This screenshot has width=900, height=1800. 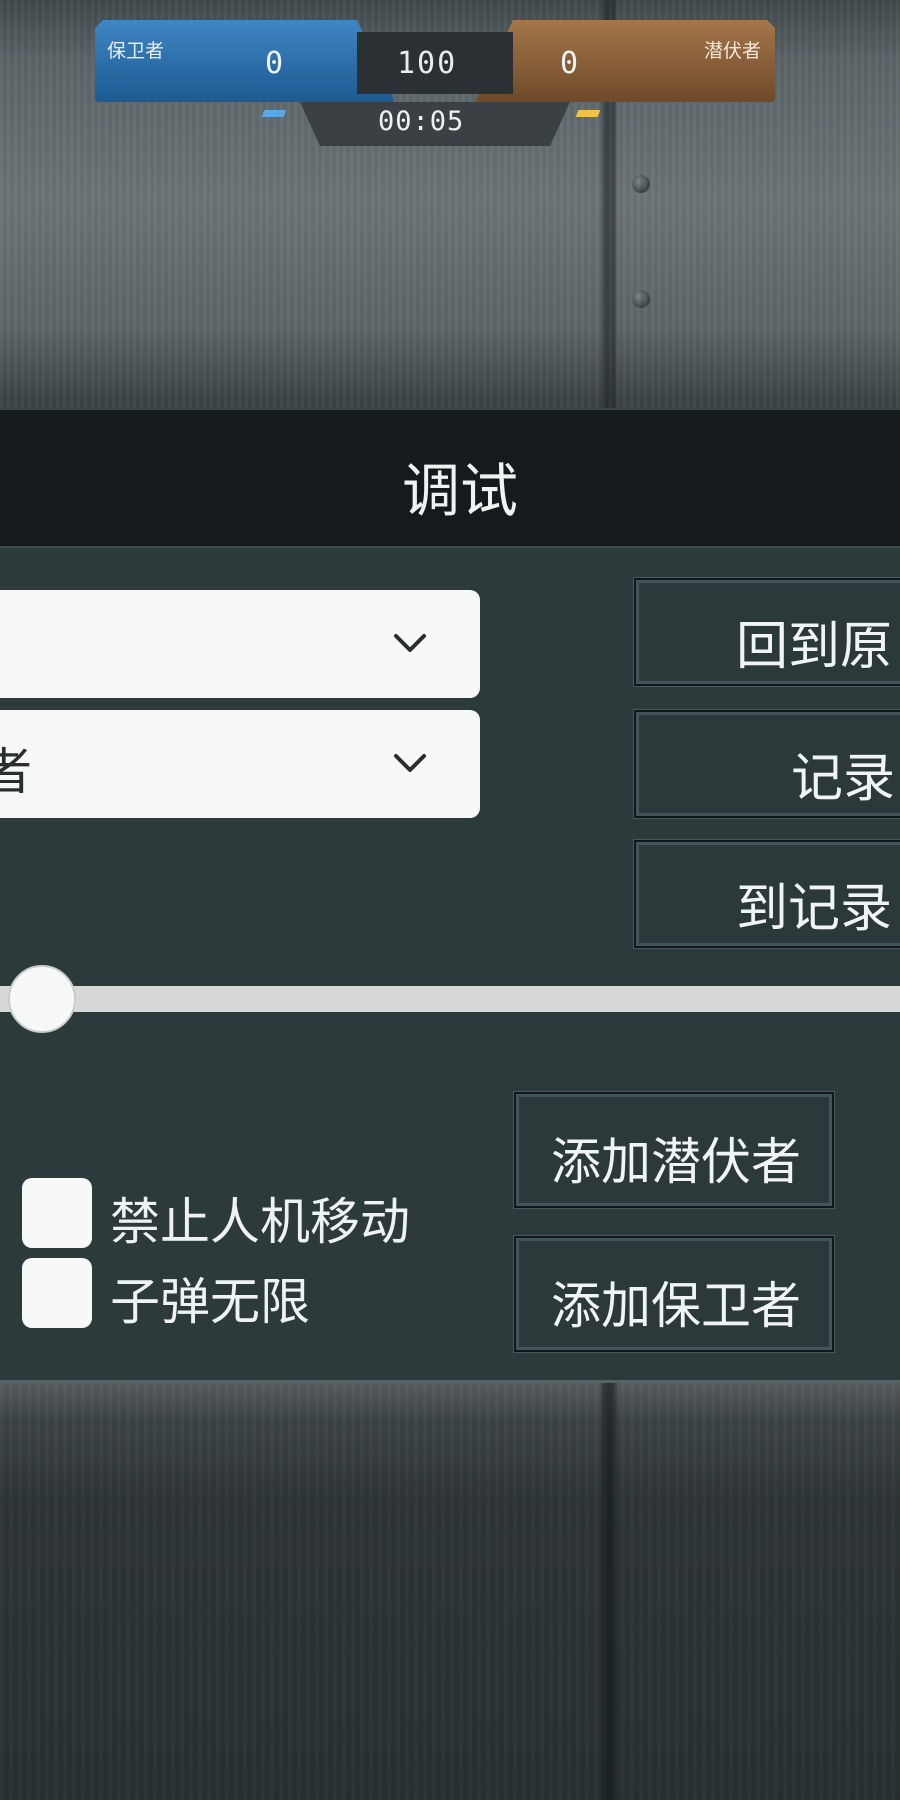 What do you see at coordinates (274, 113) in the screenshot?
I see `team-left-marker-icon` at bounding box center [274, 113].